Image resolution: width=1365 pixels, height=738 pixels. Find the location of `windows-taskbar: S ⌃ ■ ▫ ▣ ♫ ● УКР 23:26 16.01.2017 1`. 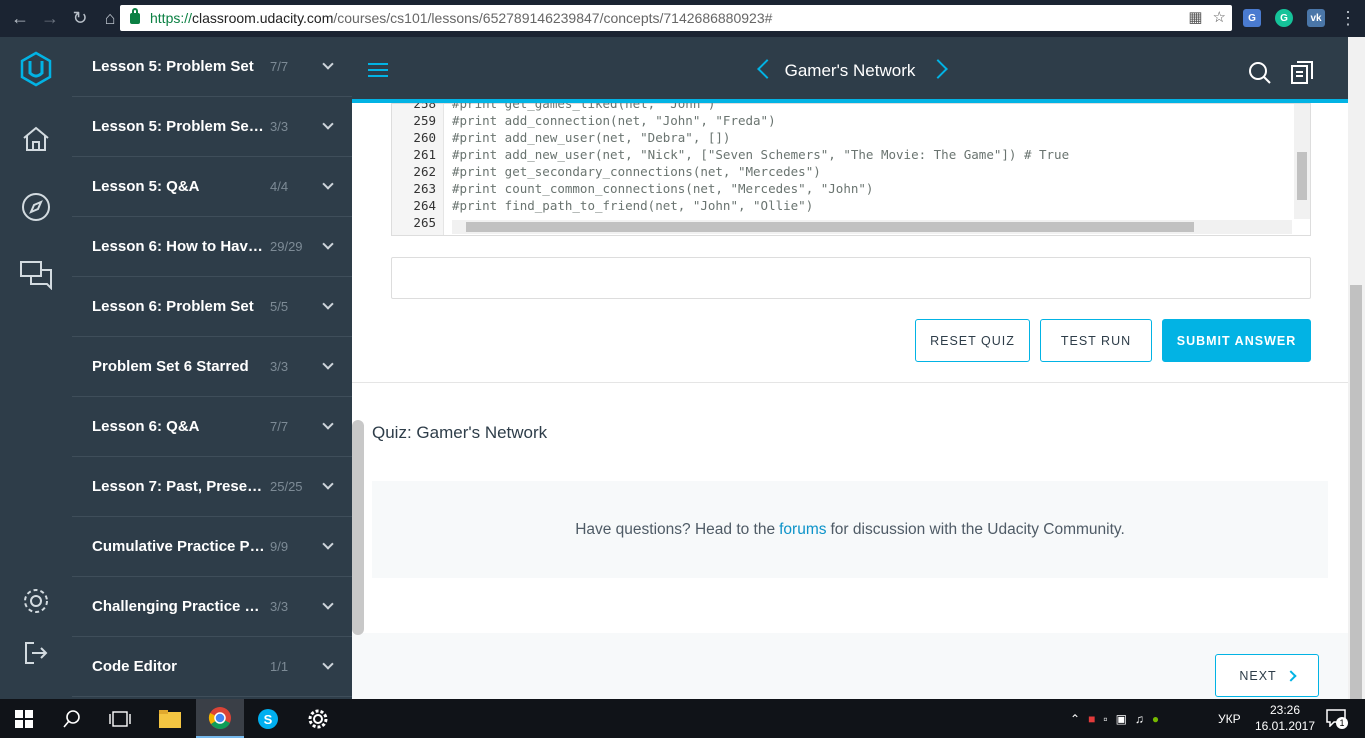

windows-taskbar: S ⌃ ■ ▫ ▣ ♫ ● УКР 23:26 16.01.2017 1 is located at coordinates (682, 718).